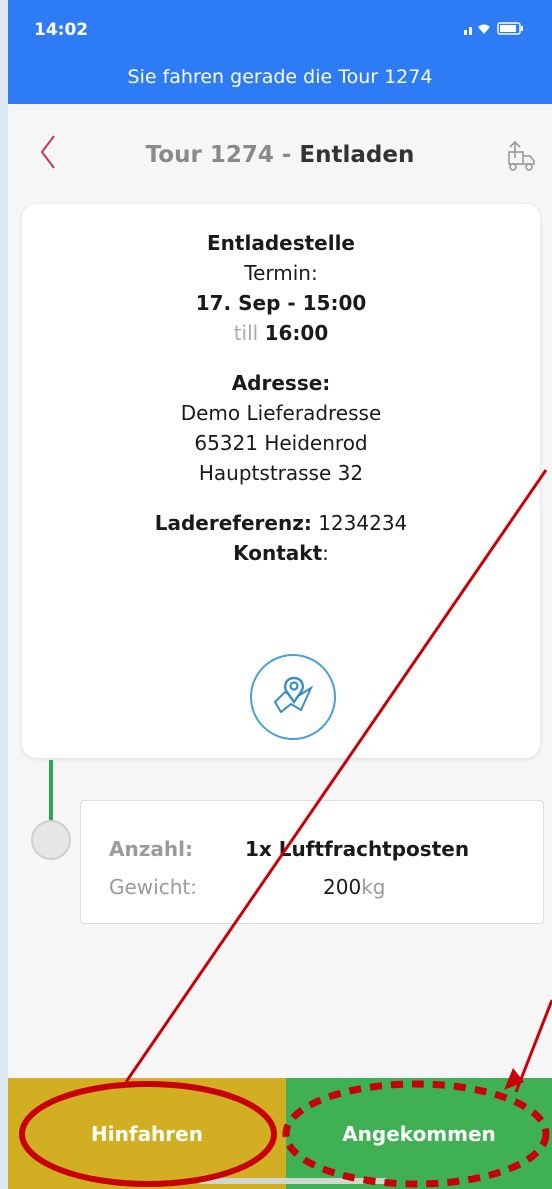  I want to click on count-label: Anzahl:, so click(151, 849).